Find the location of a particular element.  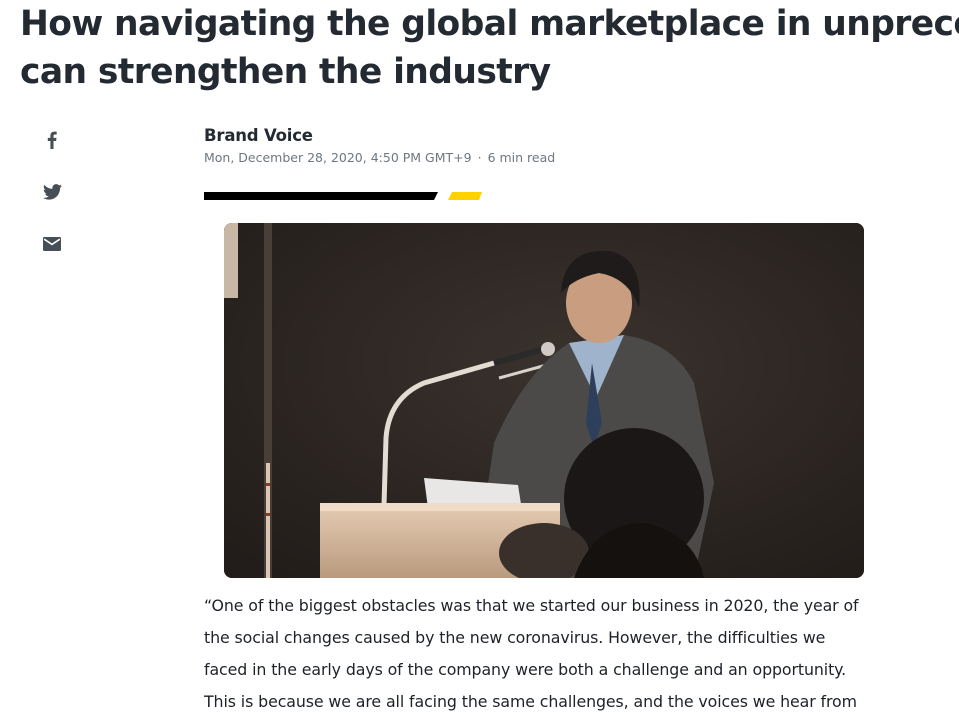

twitter-icon is located at coordinates (52, 192).